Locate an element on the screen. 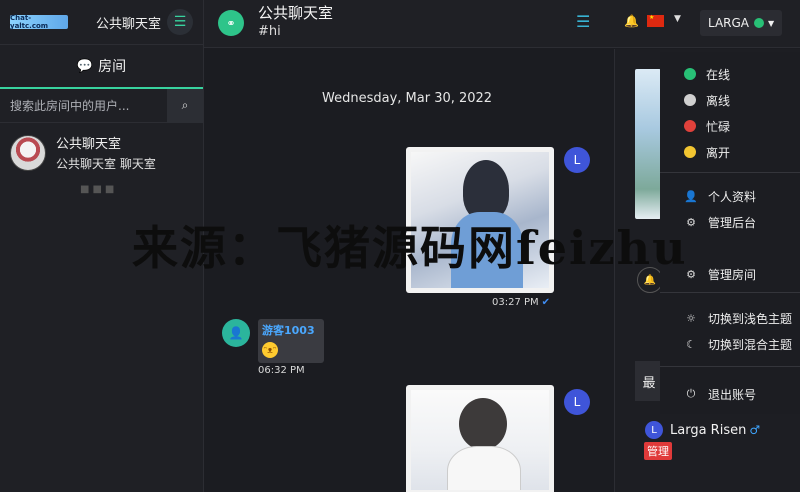 This screenshot has width=800, height=492. status-label: 离线 is located at coordinates (718, 100).